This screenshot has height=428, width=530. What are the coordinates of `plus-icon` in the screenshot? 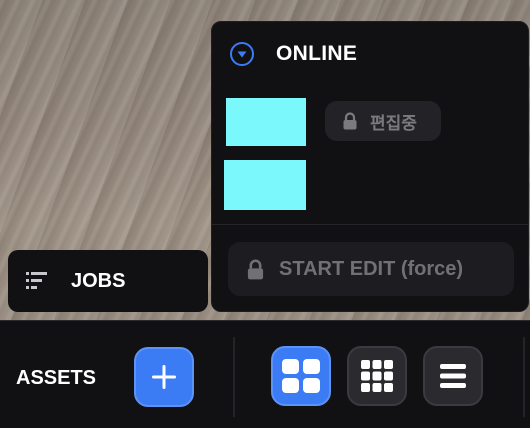 It's located at (164, 377).